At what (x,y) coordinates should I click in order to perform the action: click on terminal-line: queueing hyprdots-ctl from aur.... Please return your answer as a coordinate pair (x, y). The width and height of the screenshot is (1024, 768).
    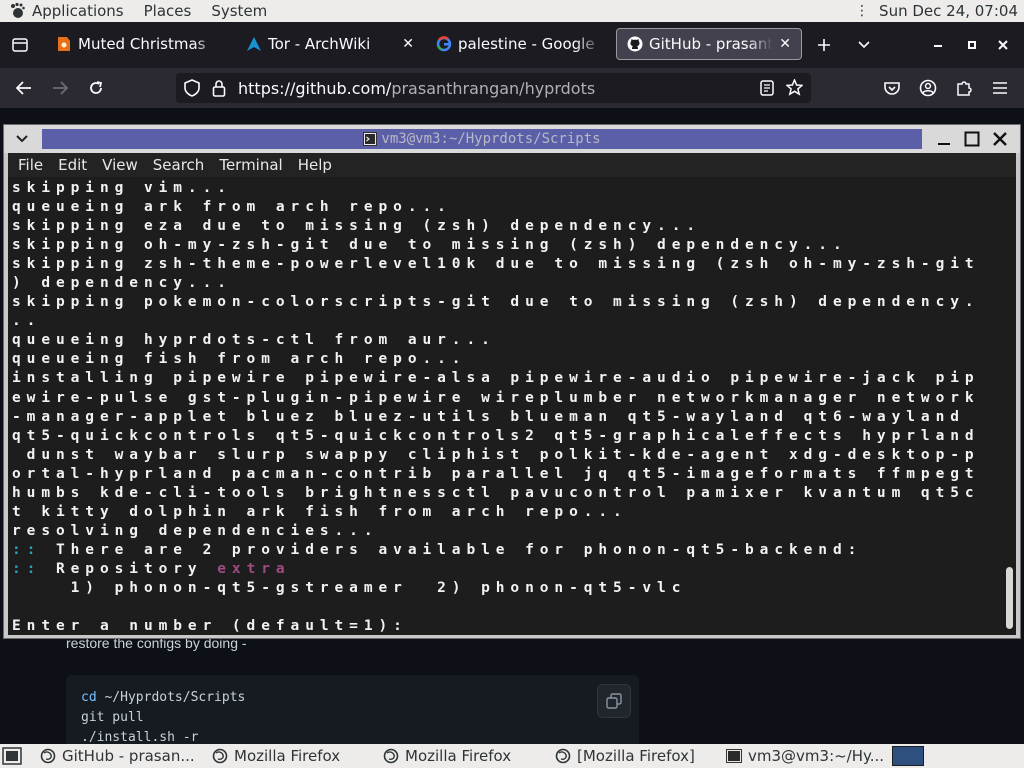
    Looking at the image, I should click on (254, 340).